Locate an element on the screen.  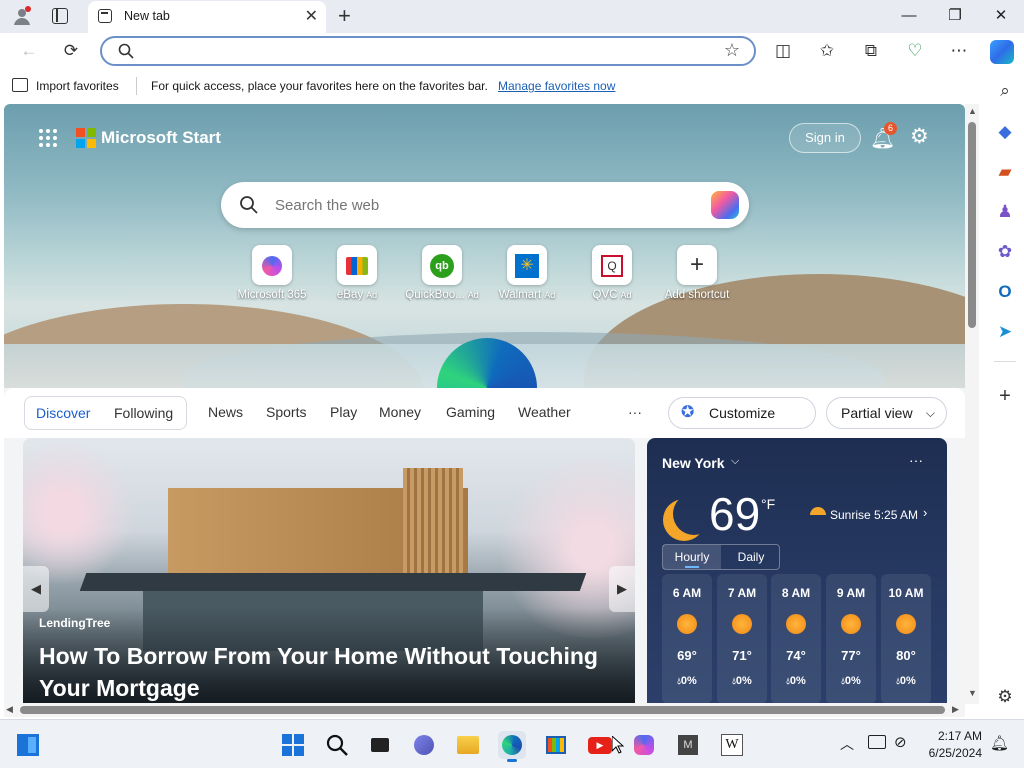
carousel-prev-button: ◀ is located at coordinates (36, 589).